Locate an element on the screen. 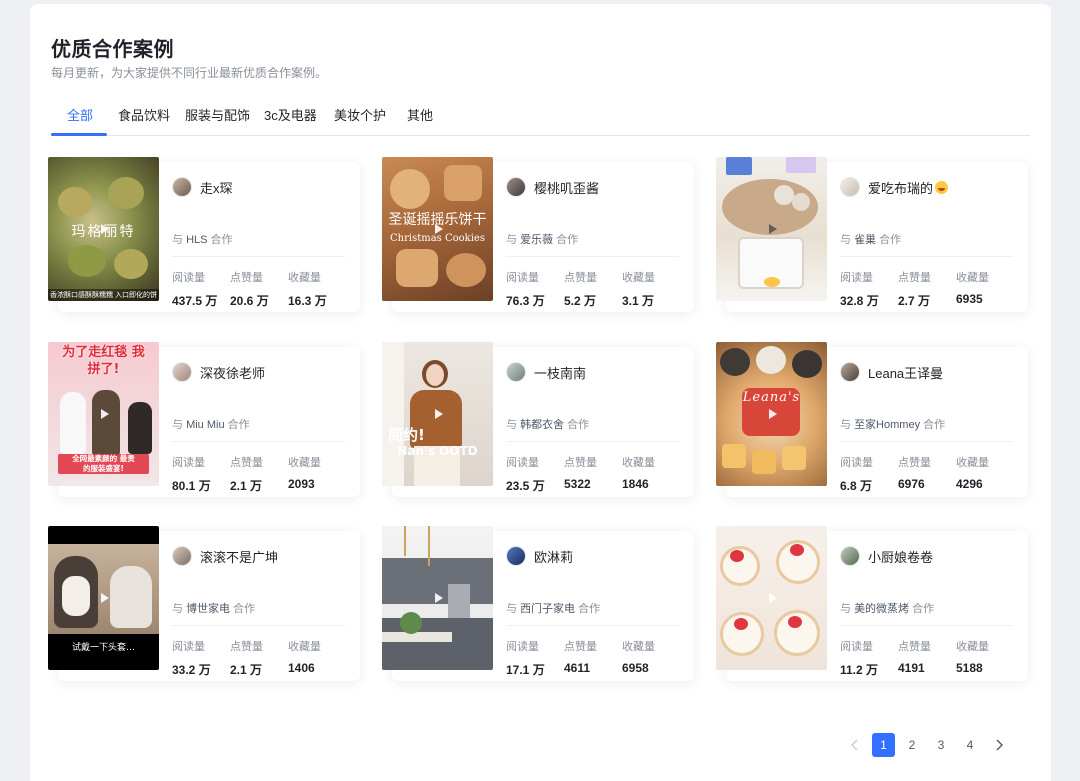 This screenshot has width=1080, height=781. case-thumbnail: 圣诞摇摇乐饼干 Christmas Cookies is located at coordinates (437, 229).